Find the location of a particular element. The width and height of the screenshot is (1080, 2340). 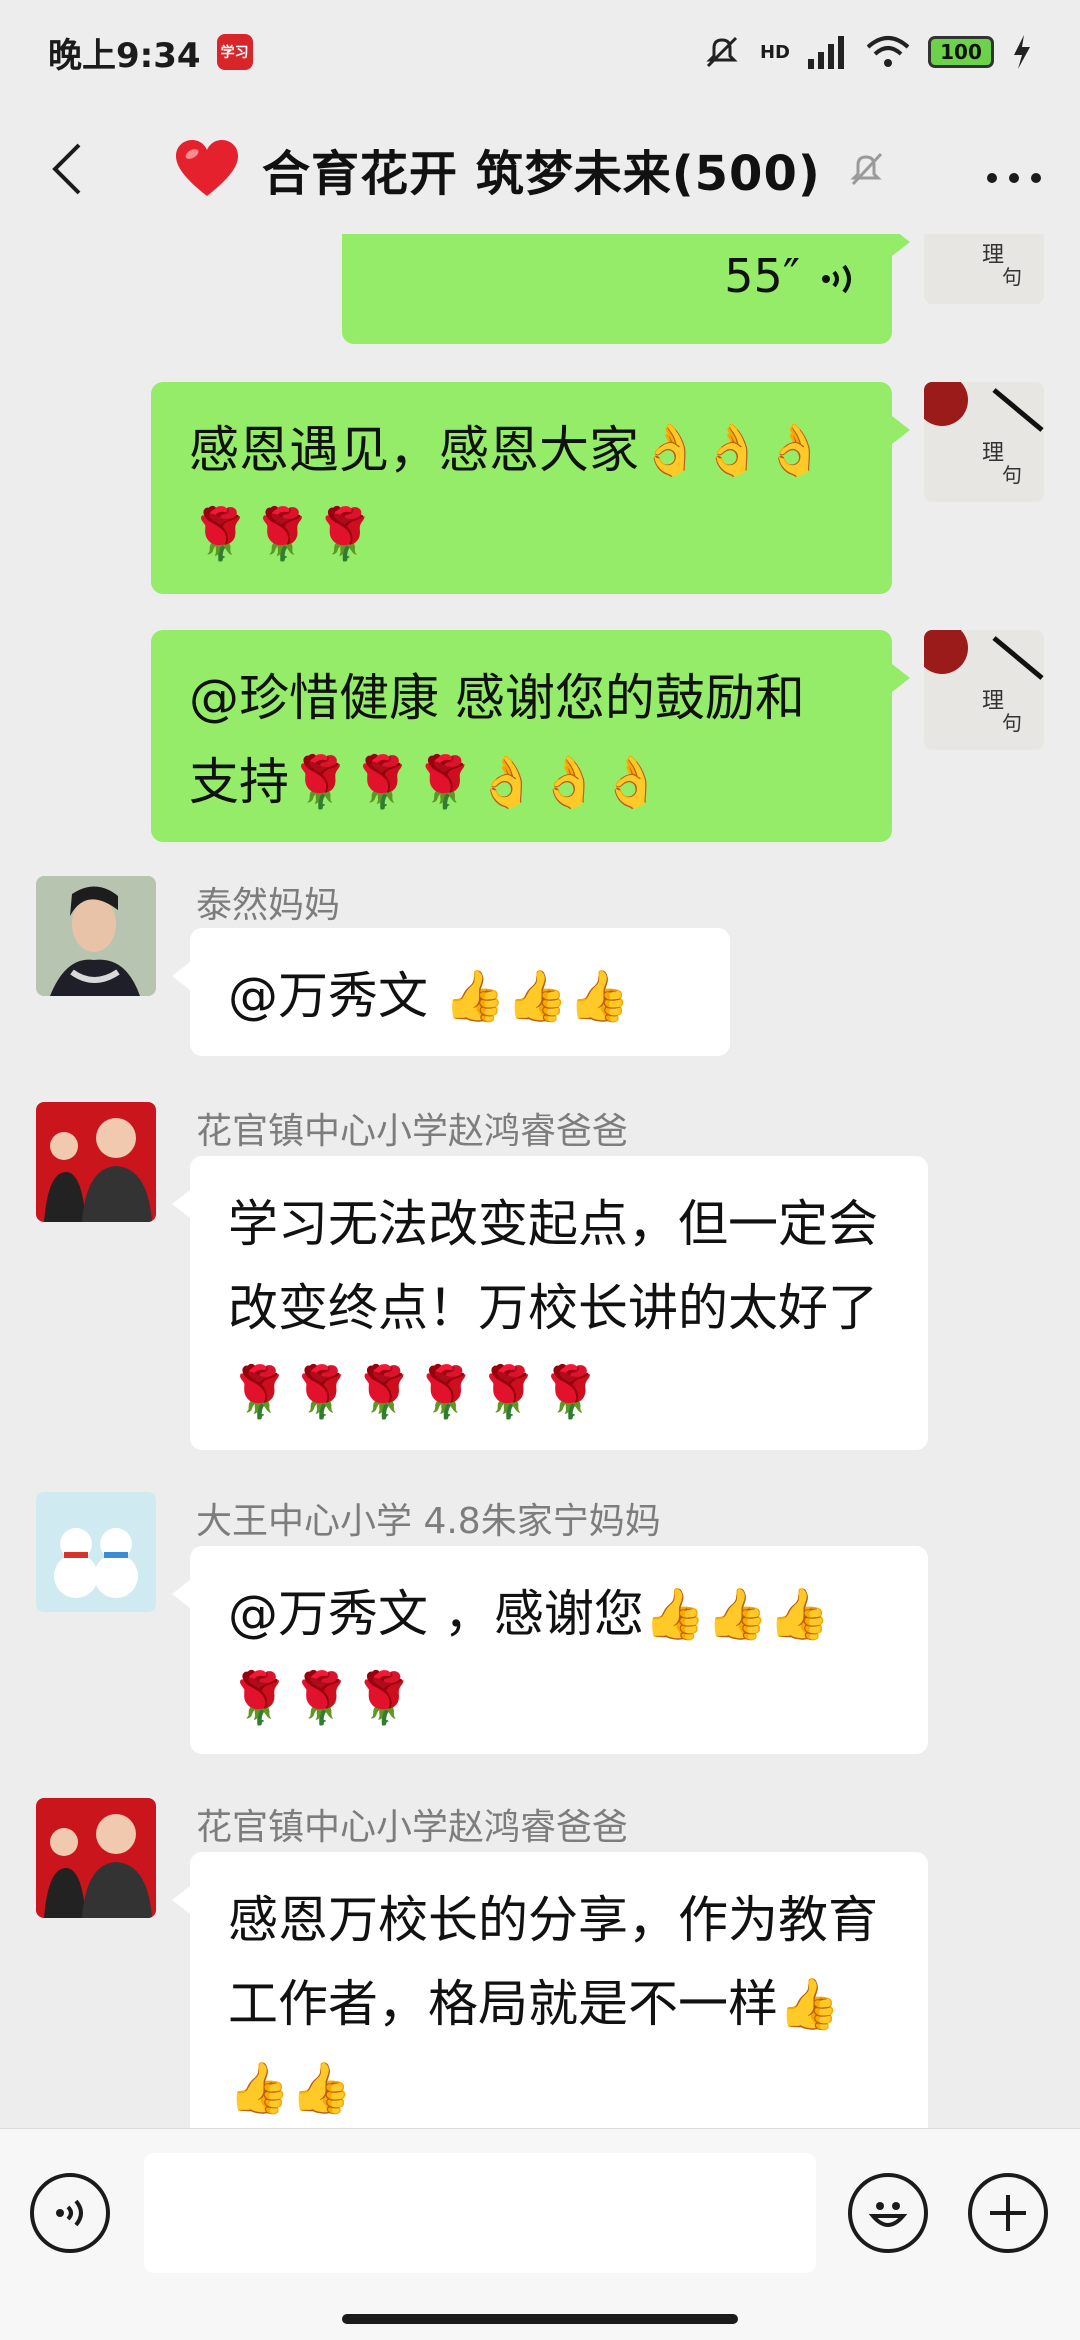

title-wrap: 合育花开 筑梦未来(500) is located at coordinates (531, 169).